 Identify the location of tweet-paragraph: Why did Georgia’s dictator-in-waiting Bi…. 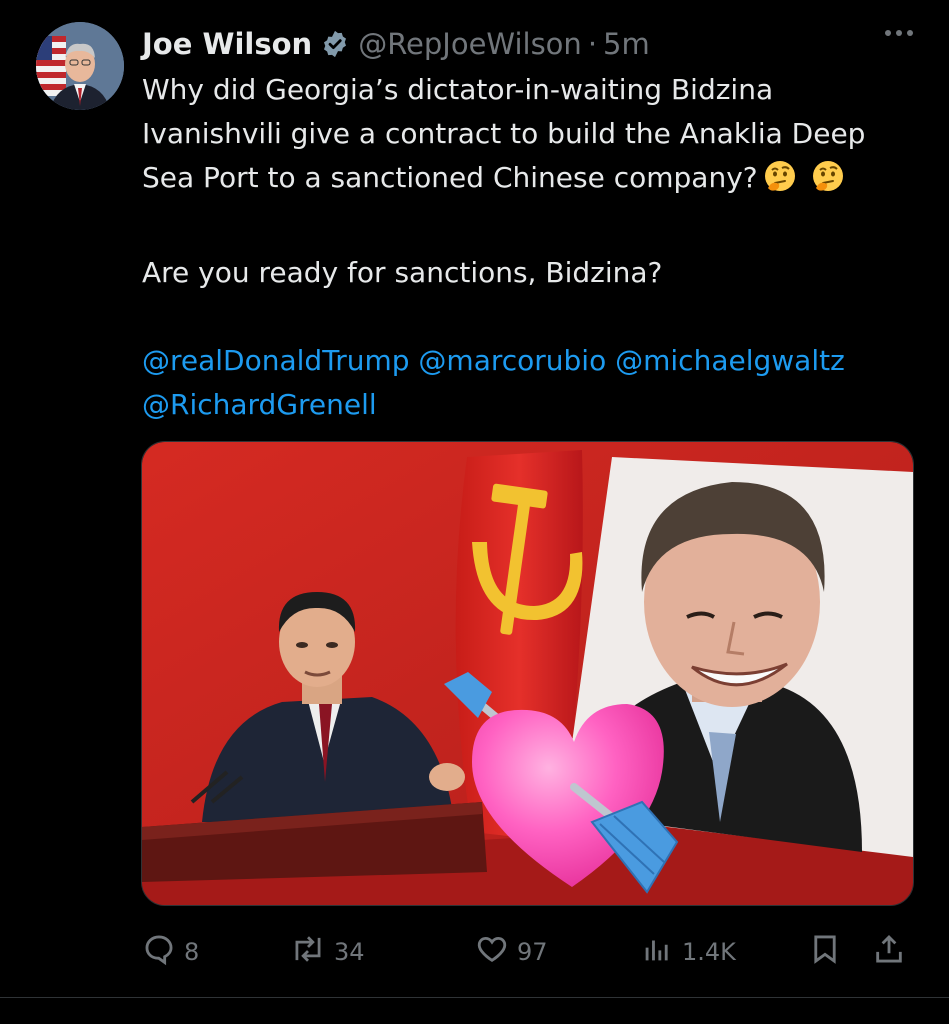
(527, 137).